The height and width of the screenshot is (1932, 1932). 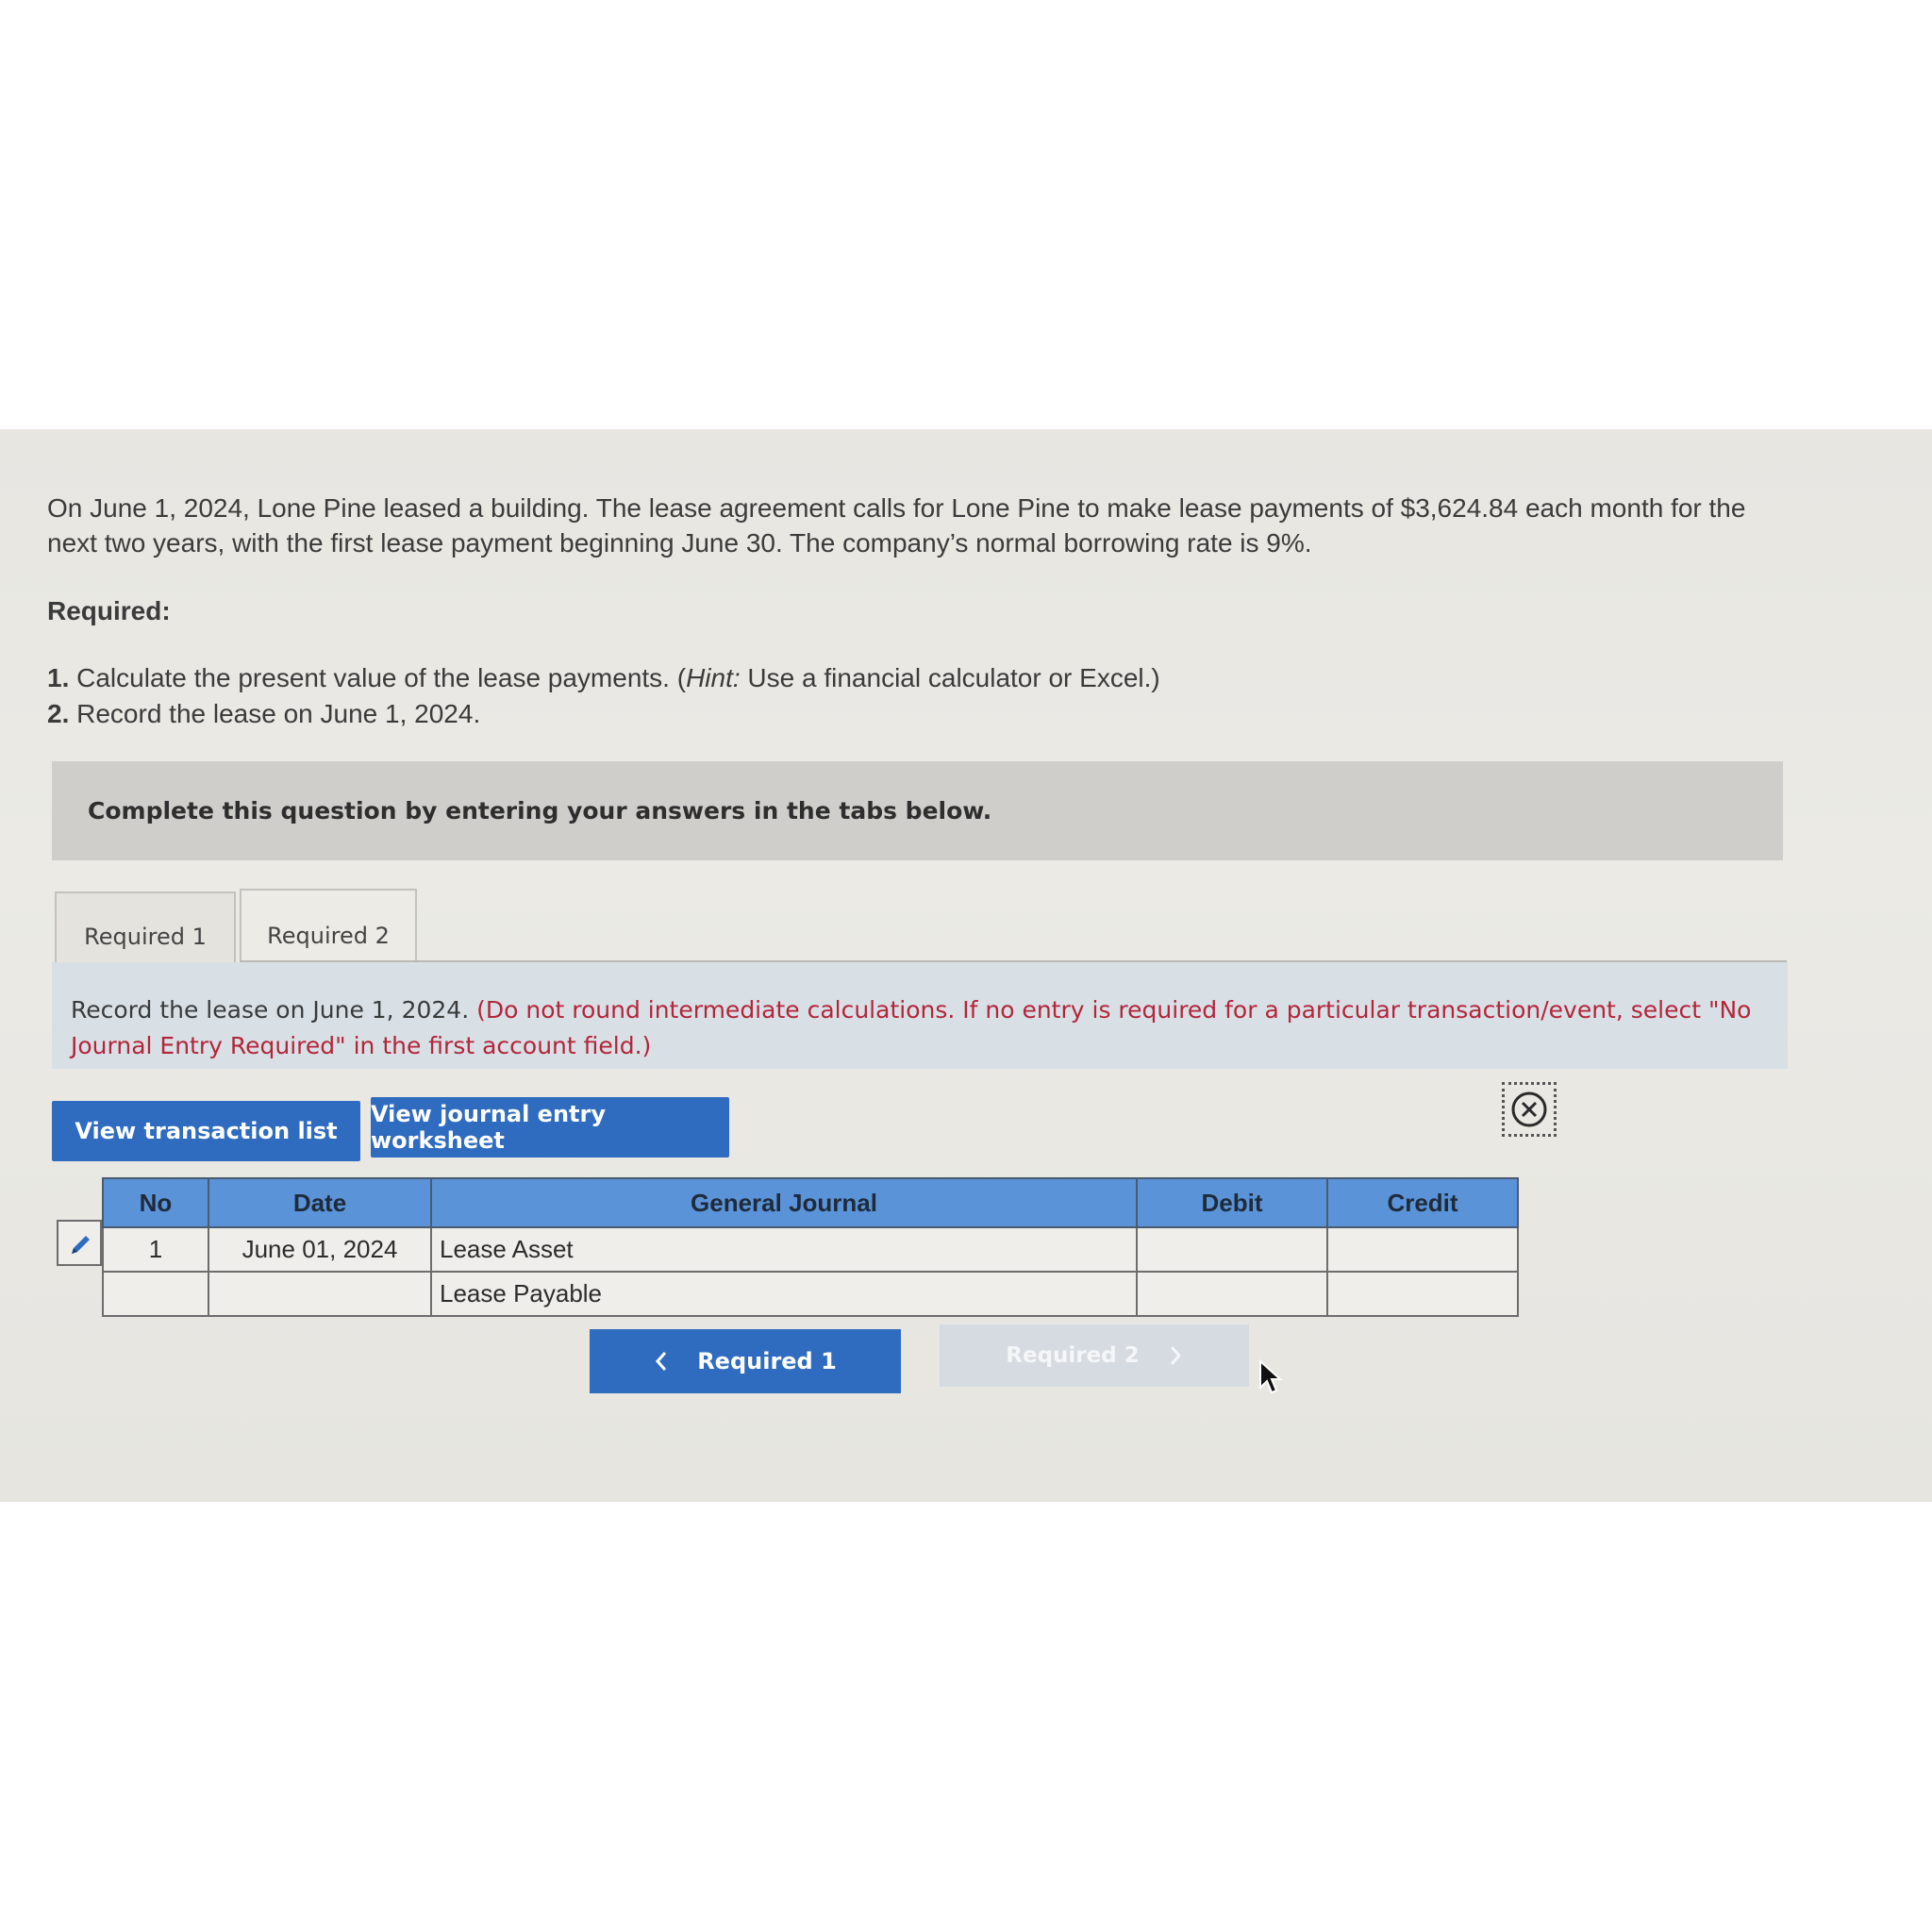 What do you see at coordinates (1073, 1356) in the screenshot?
I see `next-label: Required 2` at bounding box center [1073, 1356].